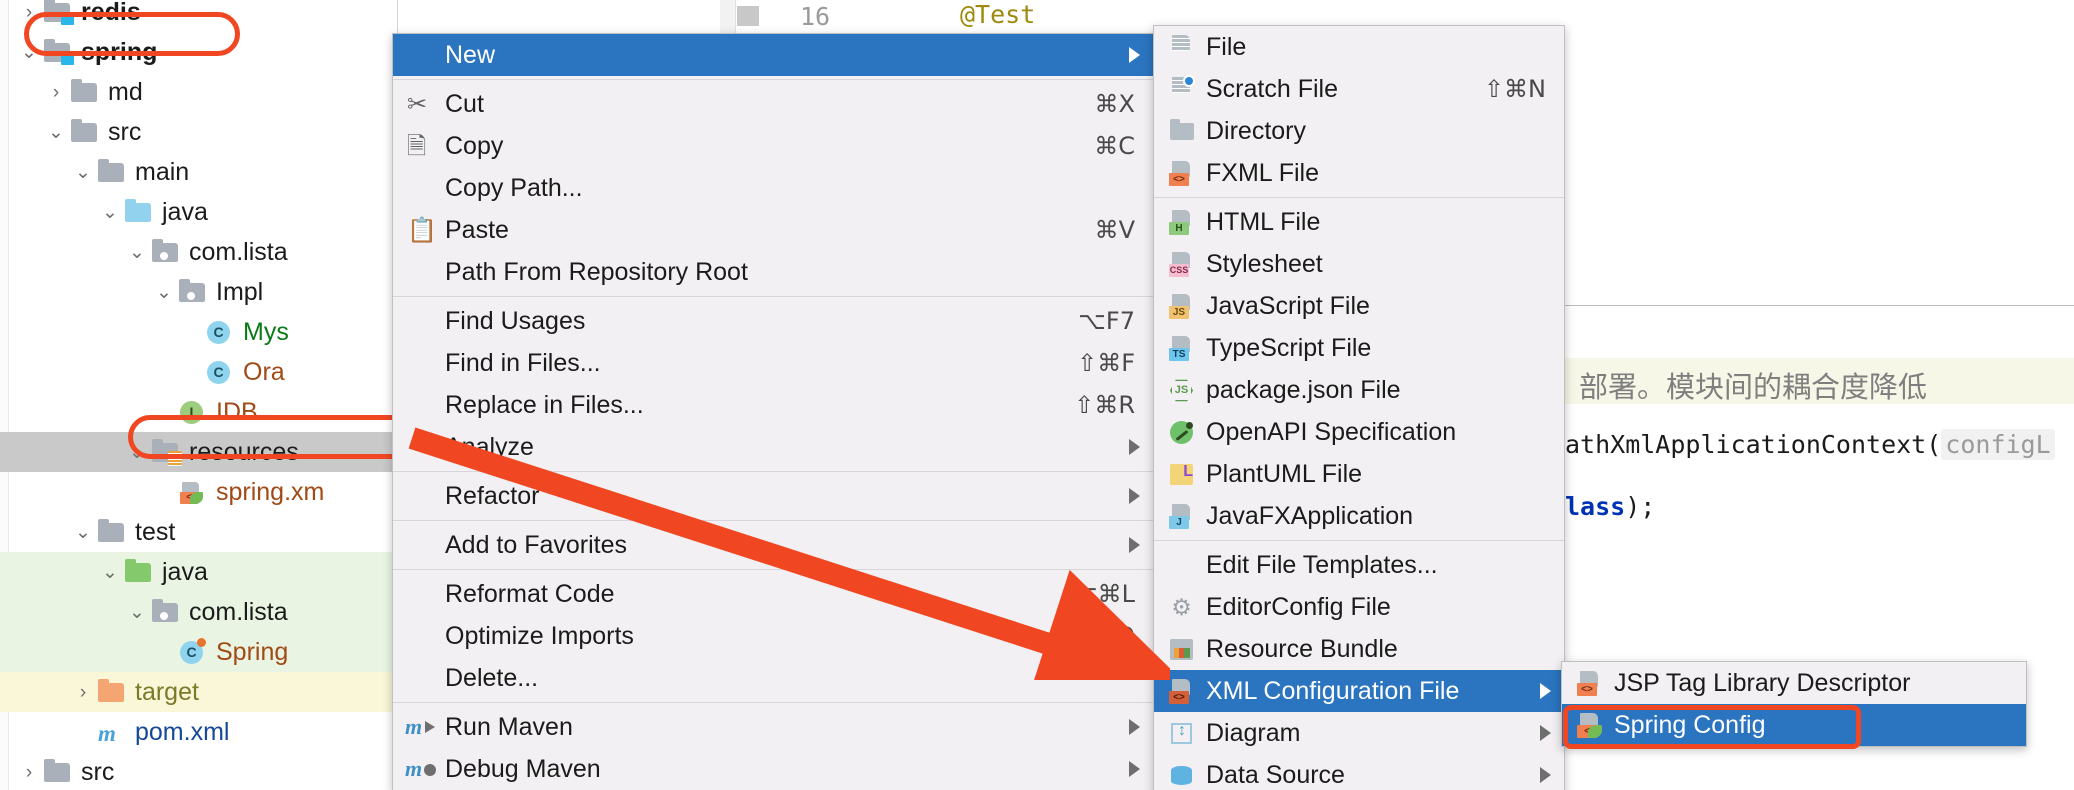 The height and width of the screenshot is (790, 2074). Describe the element at coordinates (509, 726) in the screenshot. I see `menu-item-label: Run Maven` at that location.